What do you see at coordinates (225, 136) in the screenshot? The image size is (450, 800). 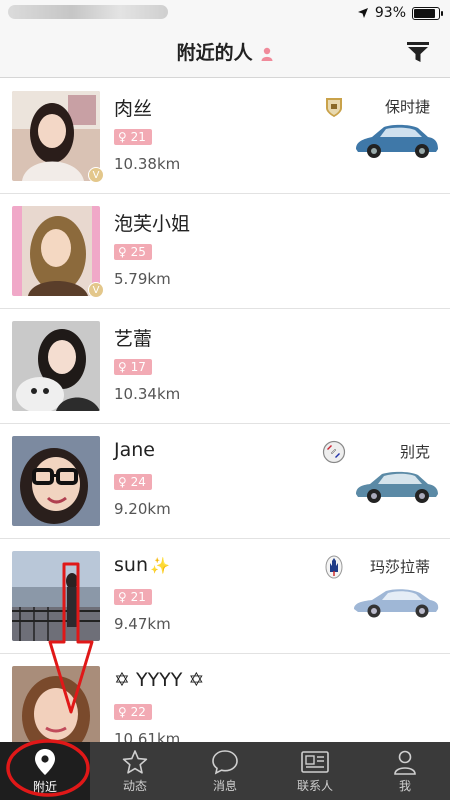 I see `list-item: V 肉丝 ♀ 21 10.38km 保时捷` at bounding box center [225, 136].